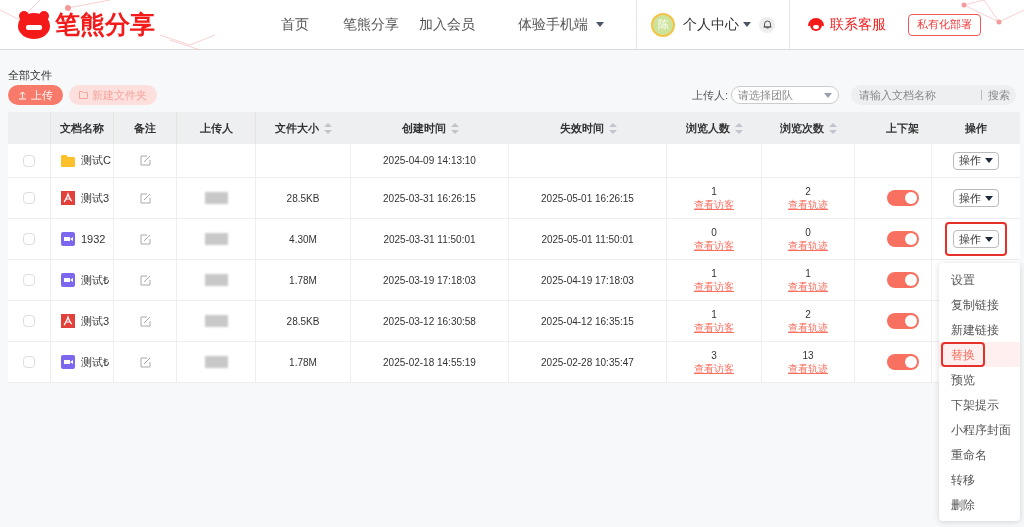 The height and width of the screenshot is (527, 1024). Describe the element at coordinates (587, 198) in the screenshot. I see `expiry-time: 2025-05-01 16:26:15` at that location.